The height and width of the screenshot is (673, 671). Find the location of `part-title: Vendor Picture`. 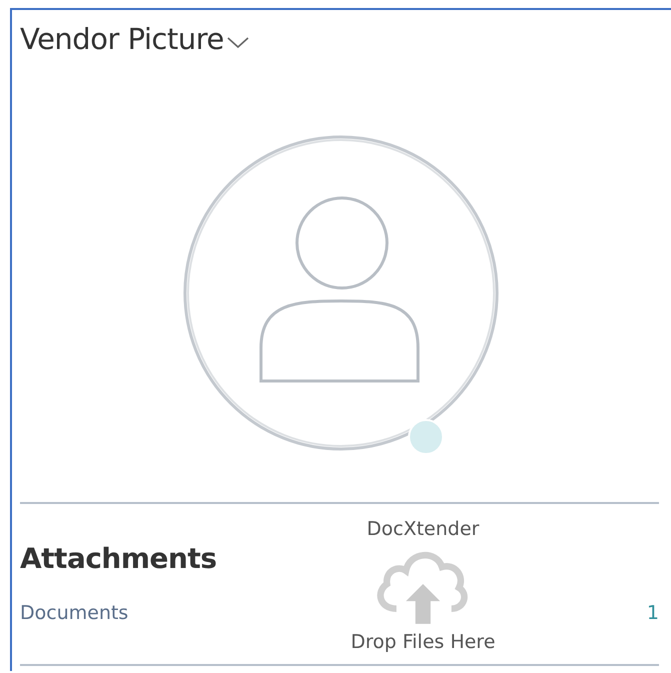

part-title: Vendor Picture is located at coordinates (122, 39).